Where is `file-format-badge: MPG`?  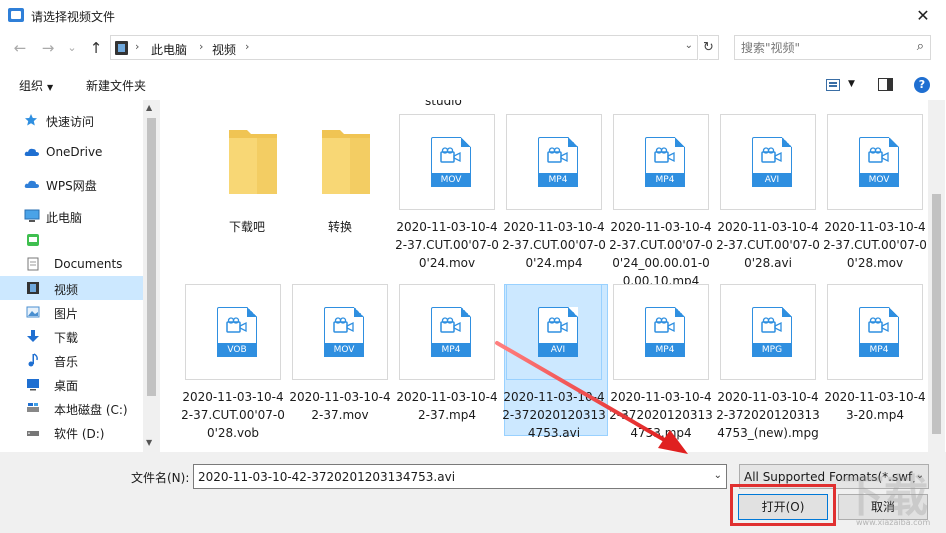
file-format-badge: MPG is located at coordinates (772, 350).